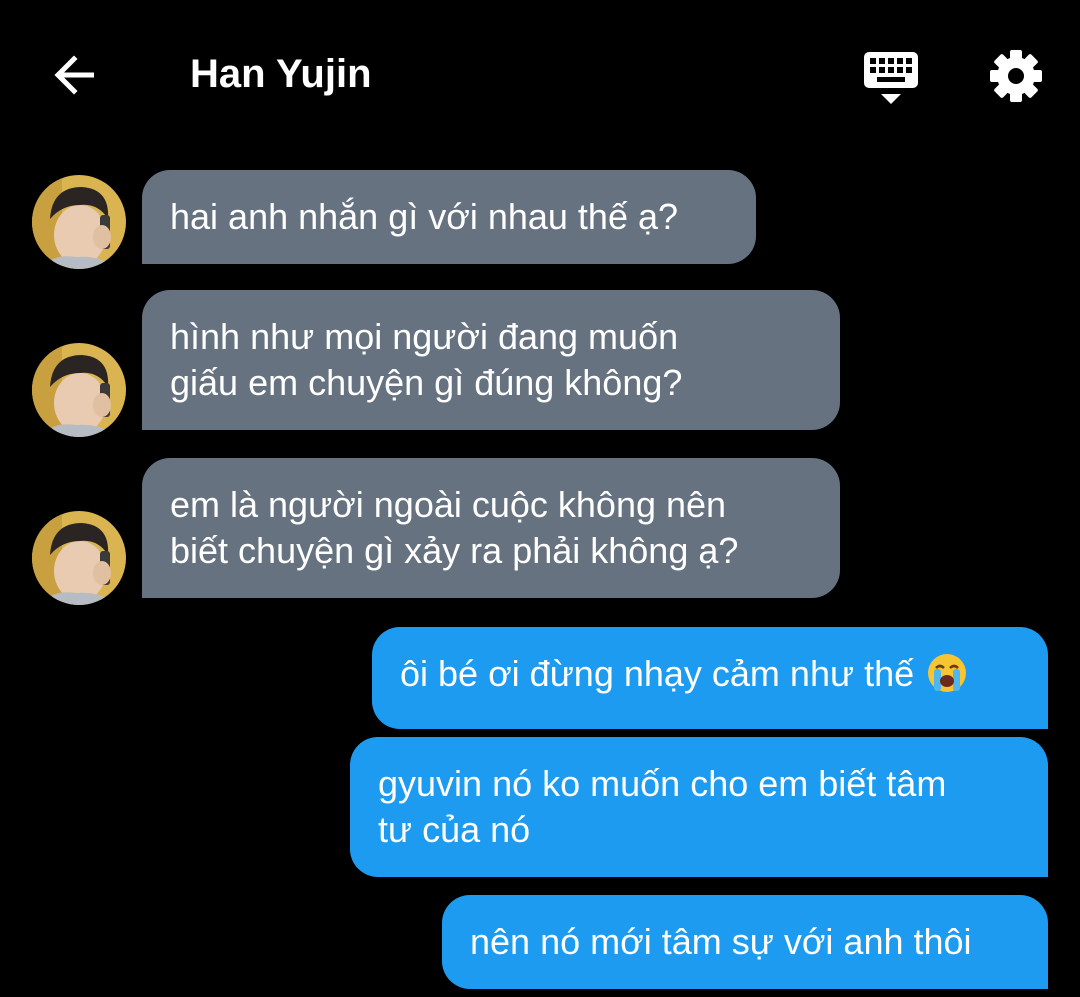  I want to click on message-text: nên nó mới tâm sự với anh thôi, so click(721, 941).